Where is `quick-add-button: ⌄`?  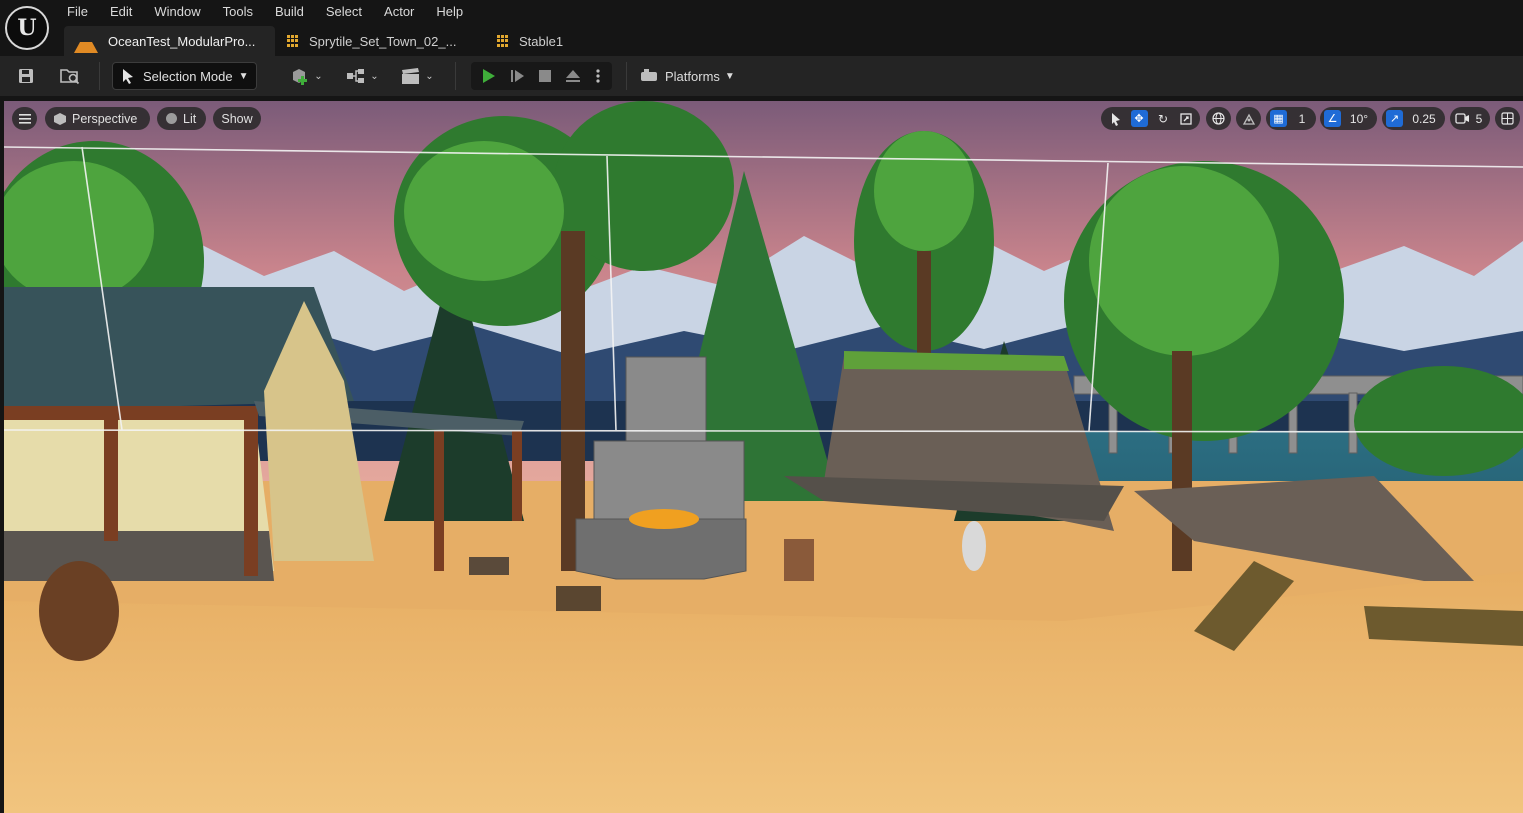 quick-add-button: ⌄ is located at coordinates (306, 76).